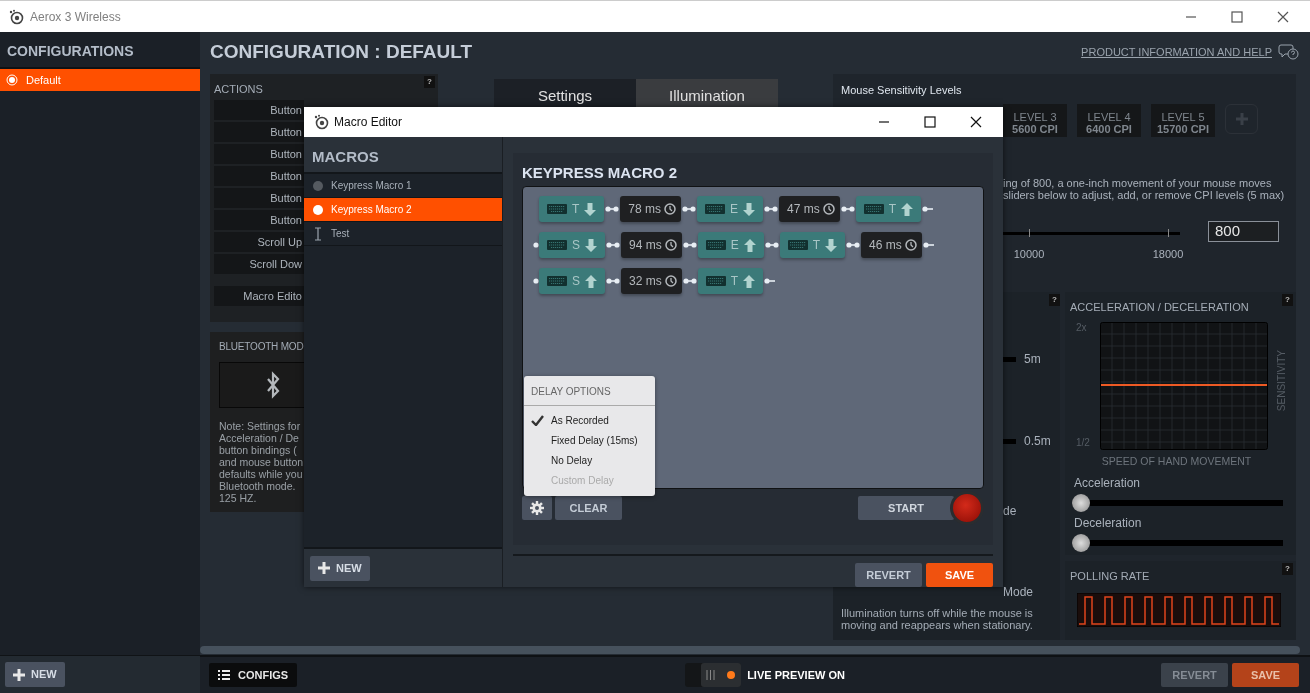 The width and height of the screenshot is (1310, 693). What do you see at coordinates (273, 385) in the screenshot?
I see `bluetooth-icon` at bounding box center [273, 385].